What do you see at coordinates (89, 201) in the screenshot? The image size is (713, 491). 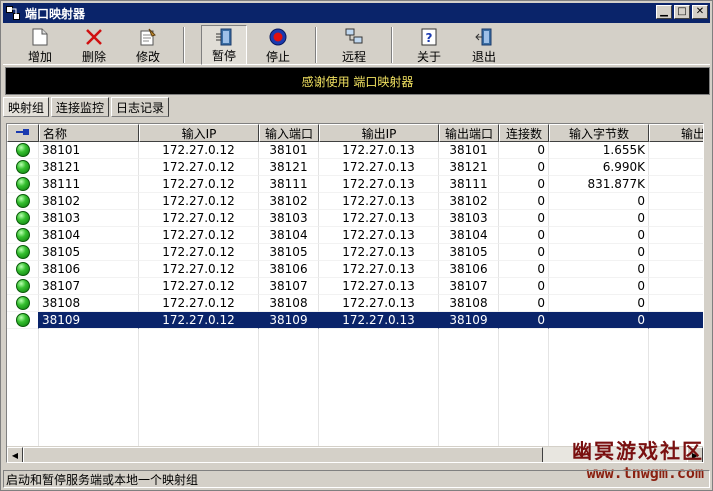 I see `name-cell: 38102` at bounding box center [89, 201].